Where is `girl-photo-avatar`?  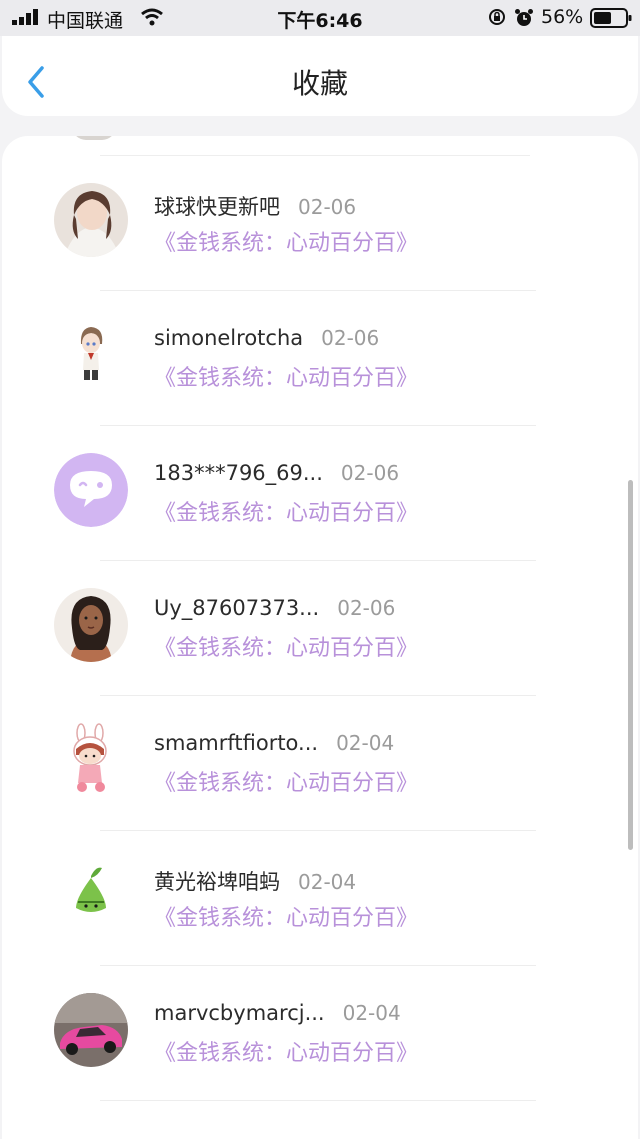
girl-photo-avatar is located at coordinates (91, 220).